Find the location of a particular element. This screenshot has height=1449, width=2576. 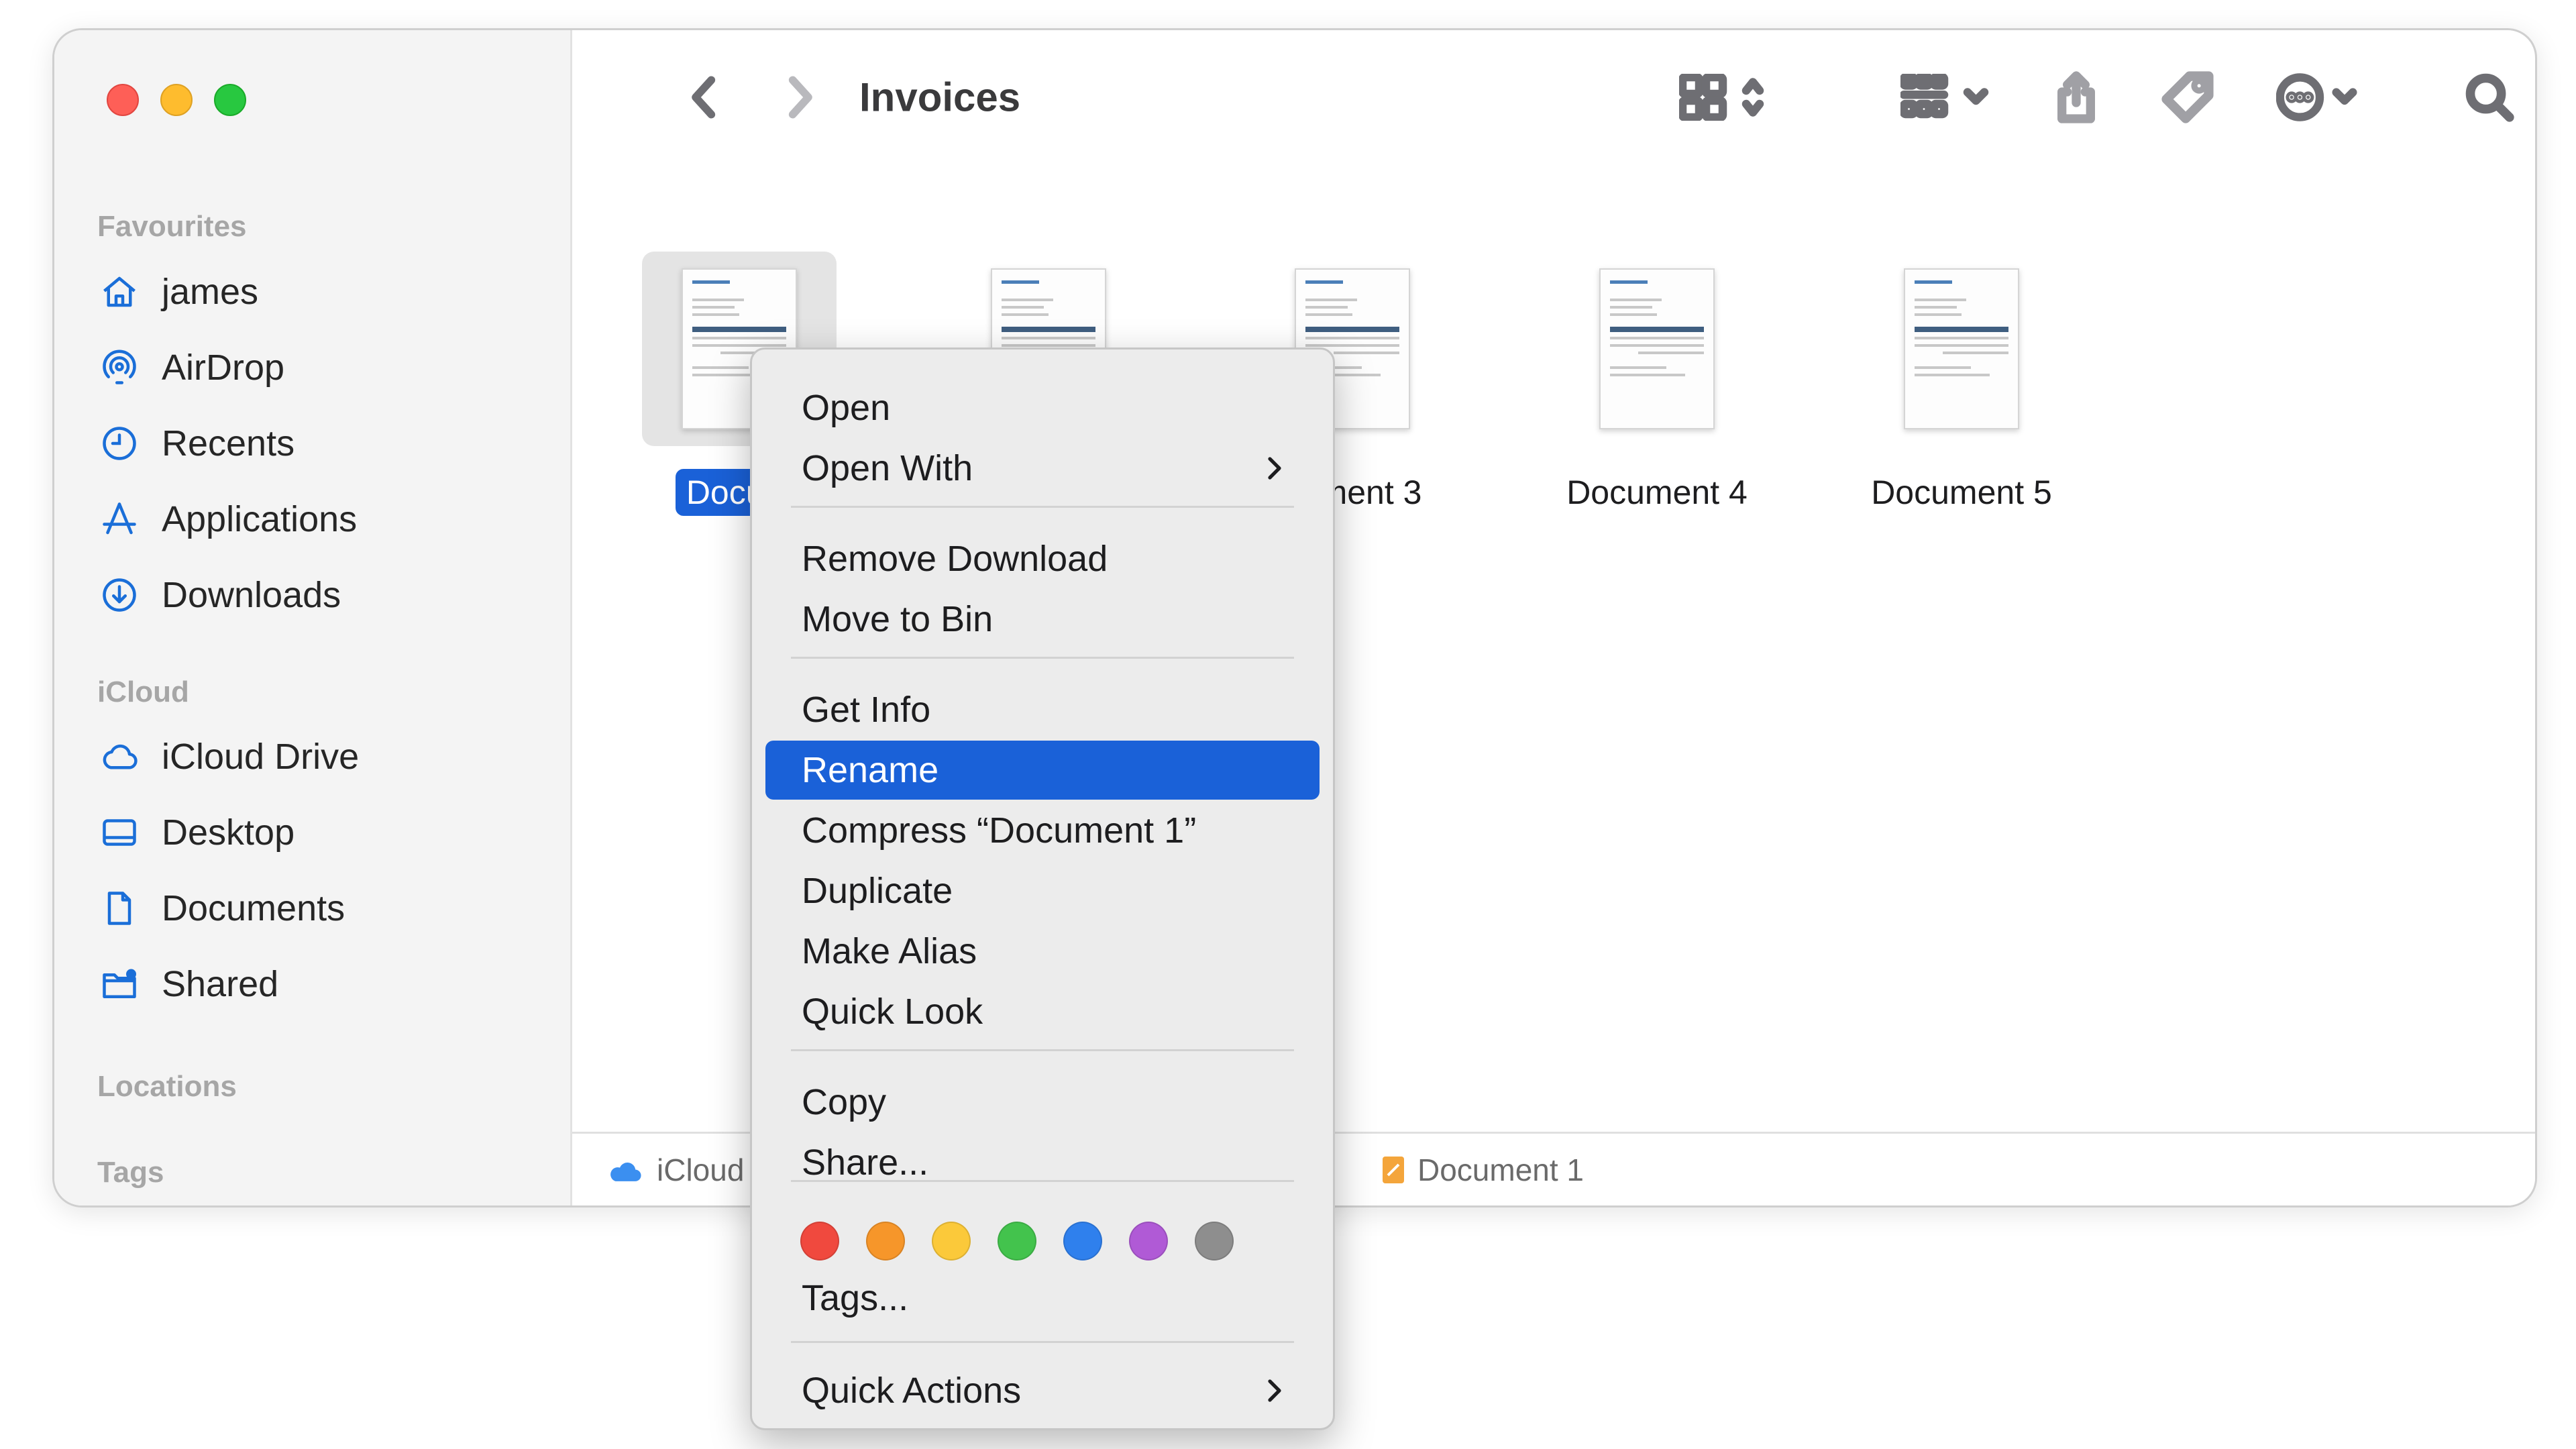

tag-purple-dot is located at coordinates (1148, 1241).